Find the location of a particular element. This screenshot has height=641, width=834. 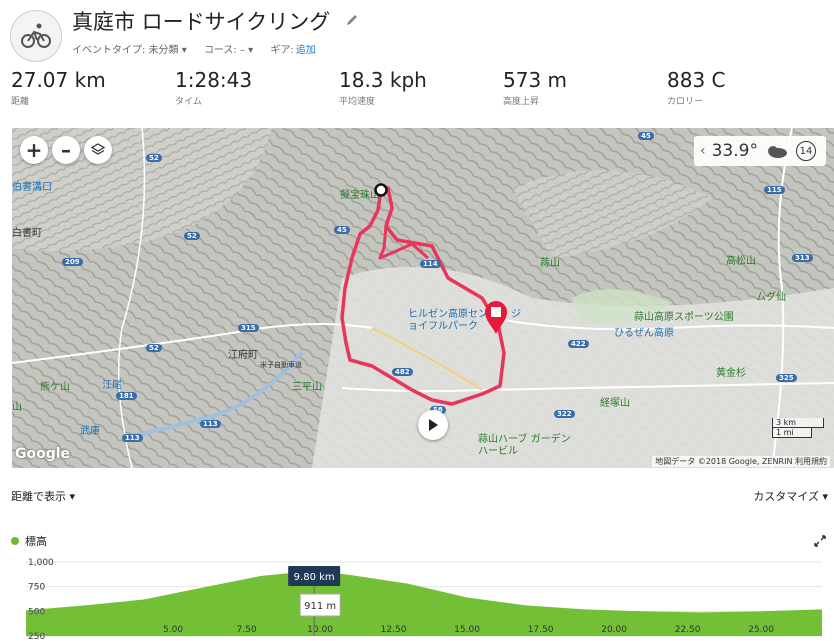

map-label: 白書町 is located at coordinates (27, 233).